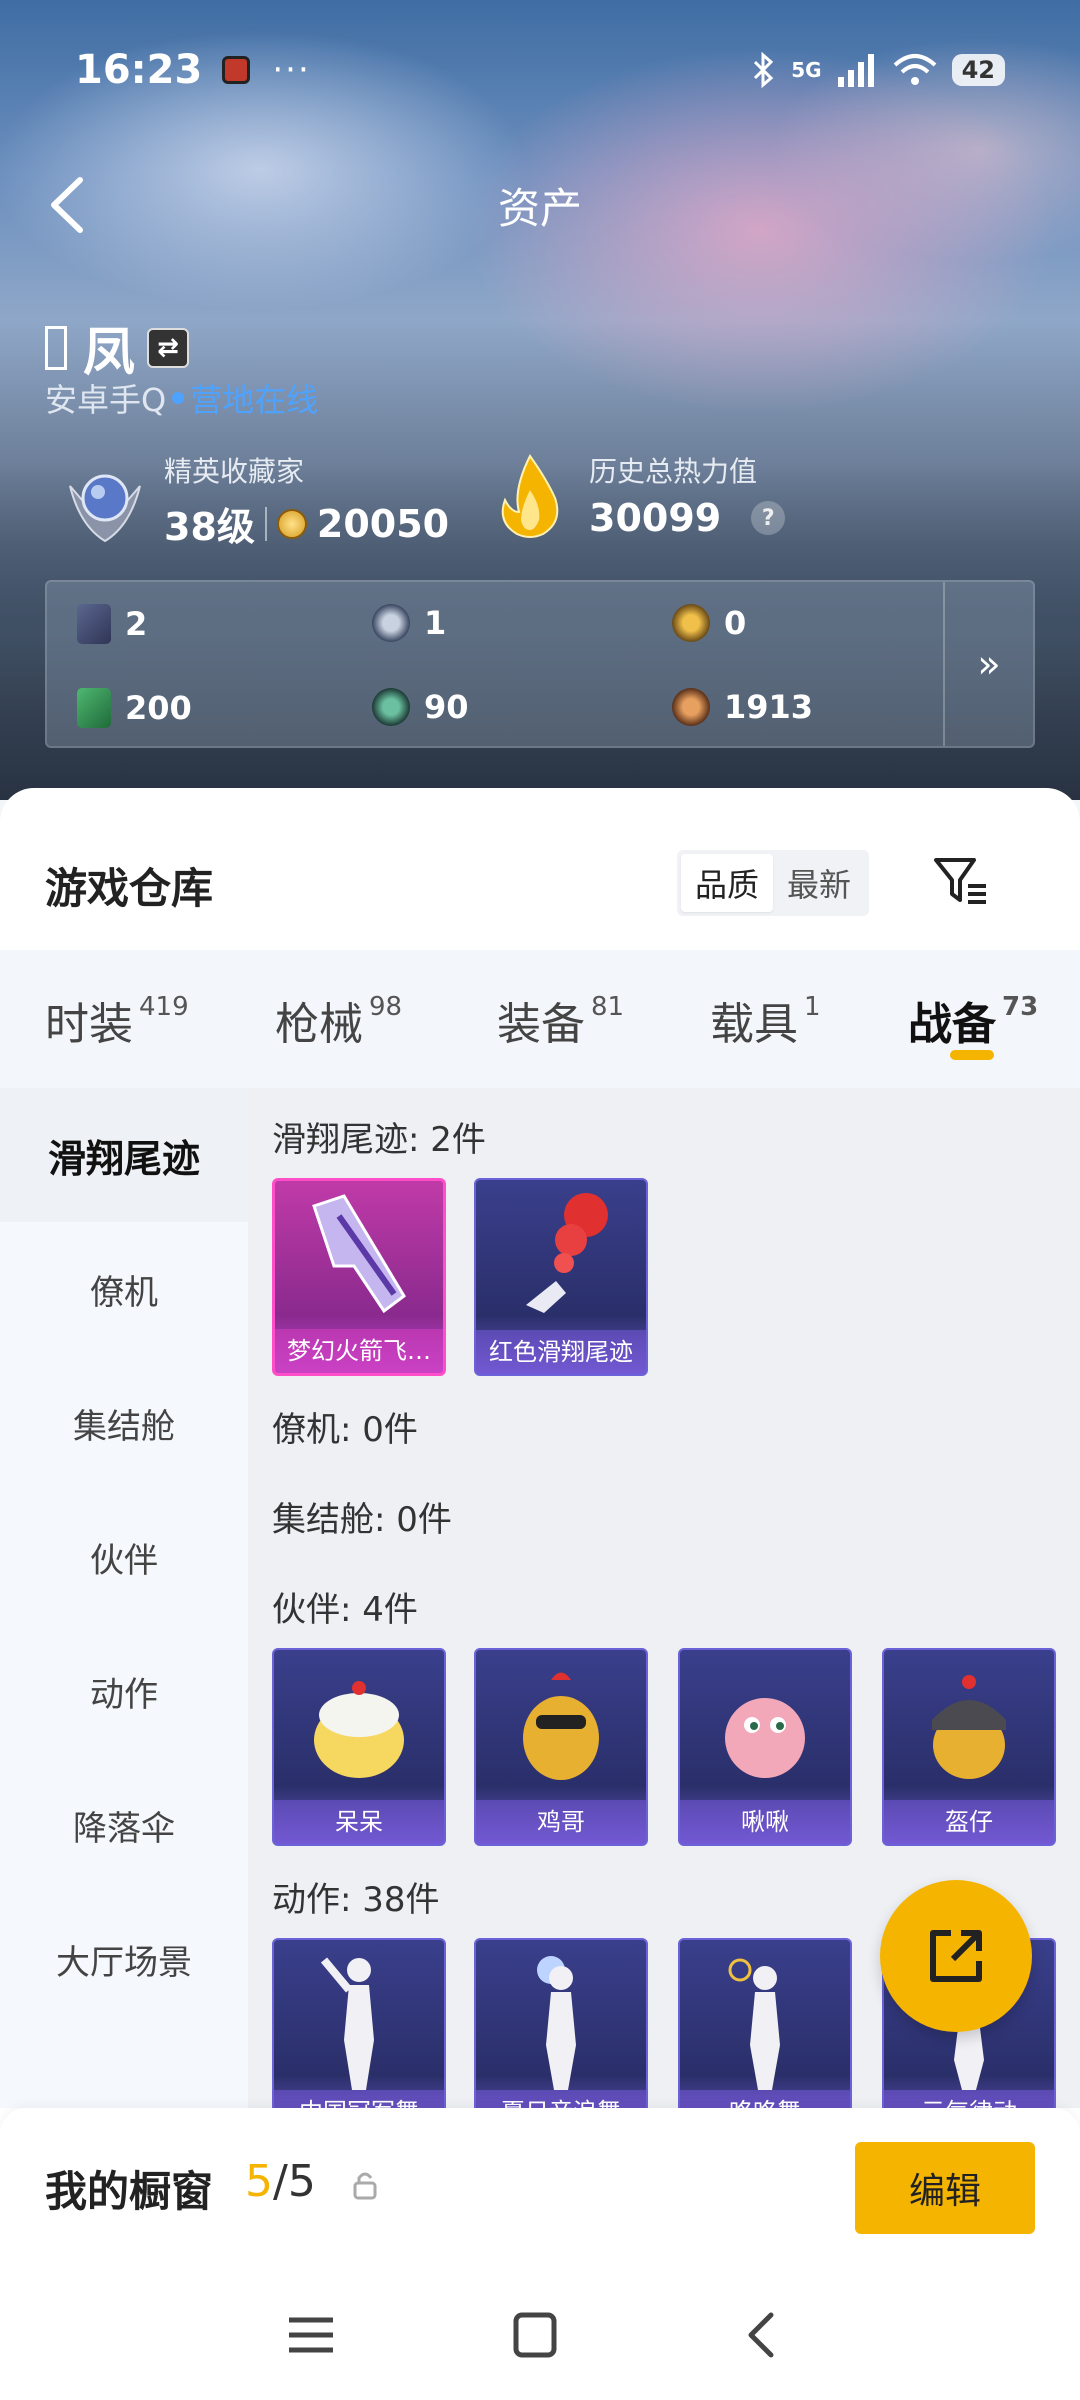 The image size is (1080, 2400). I want to click on share-button, so click(956, 1956).